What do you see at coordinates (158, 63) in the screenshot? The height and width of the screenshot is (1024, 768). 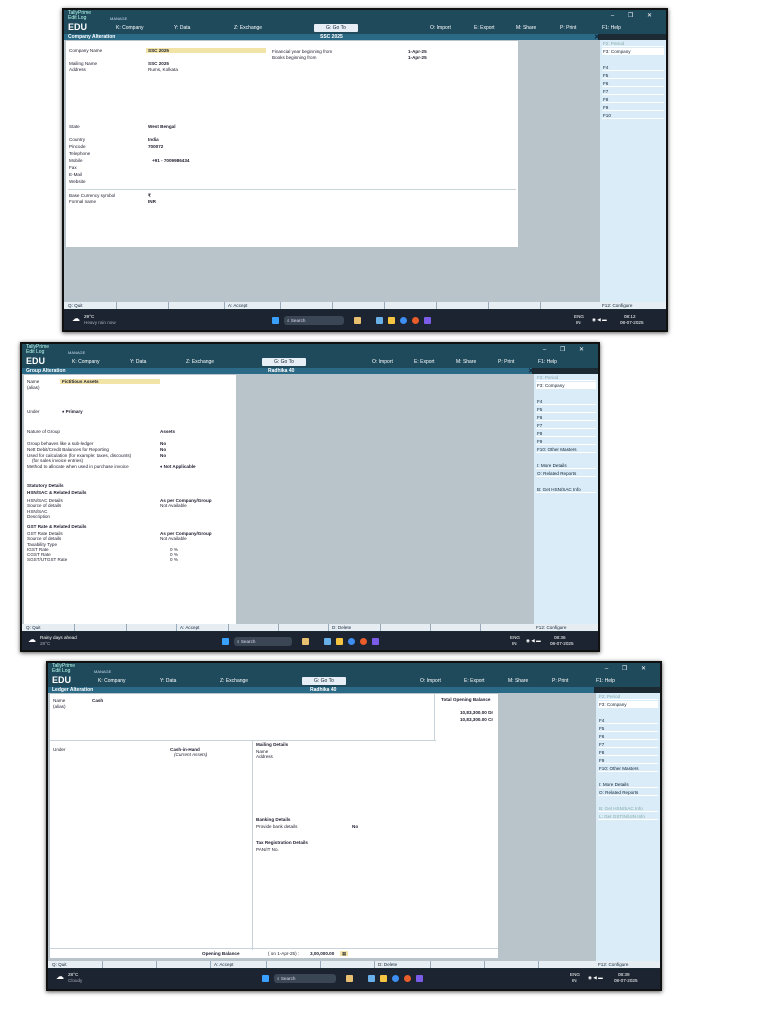 I see `mailing-name-value: SSC 2025` at bounding box center [158, 63].